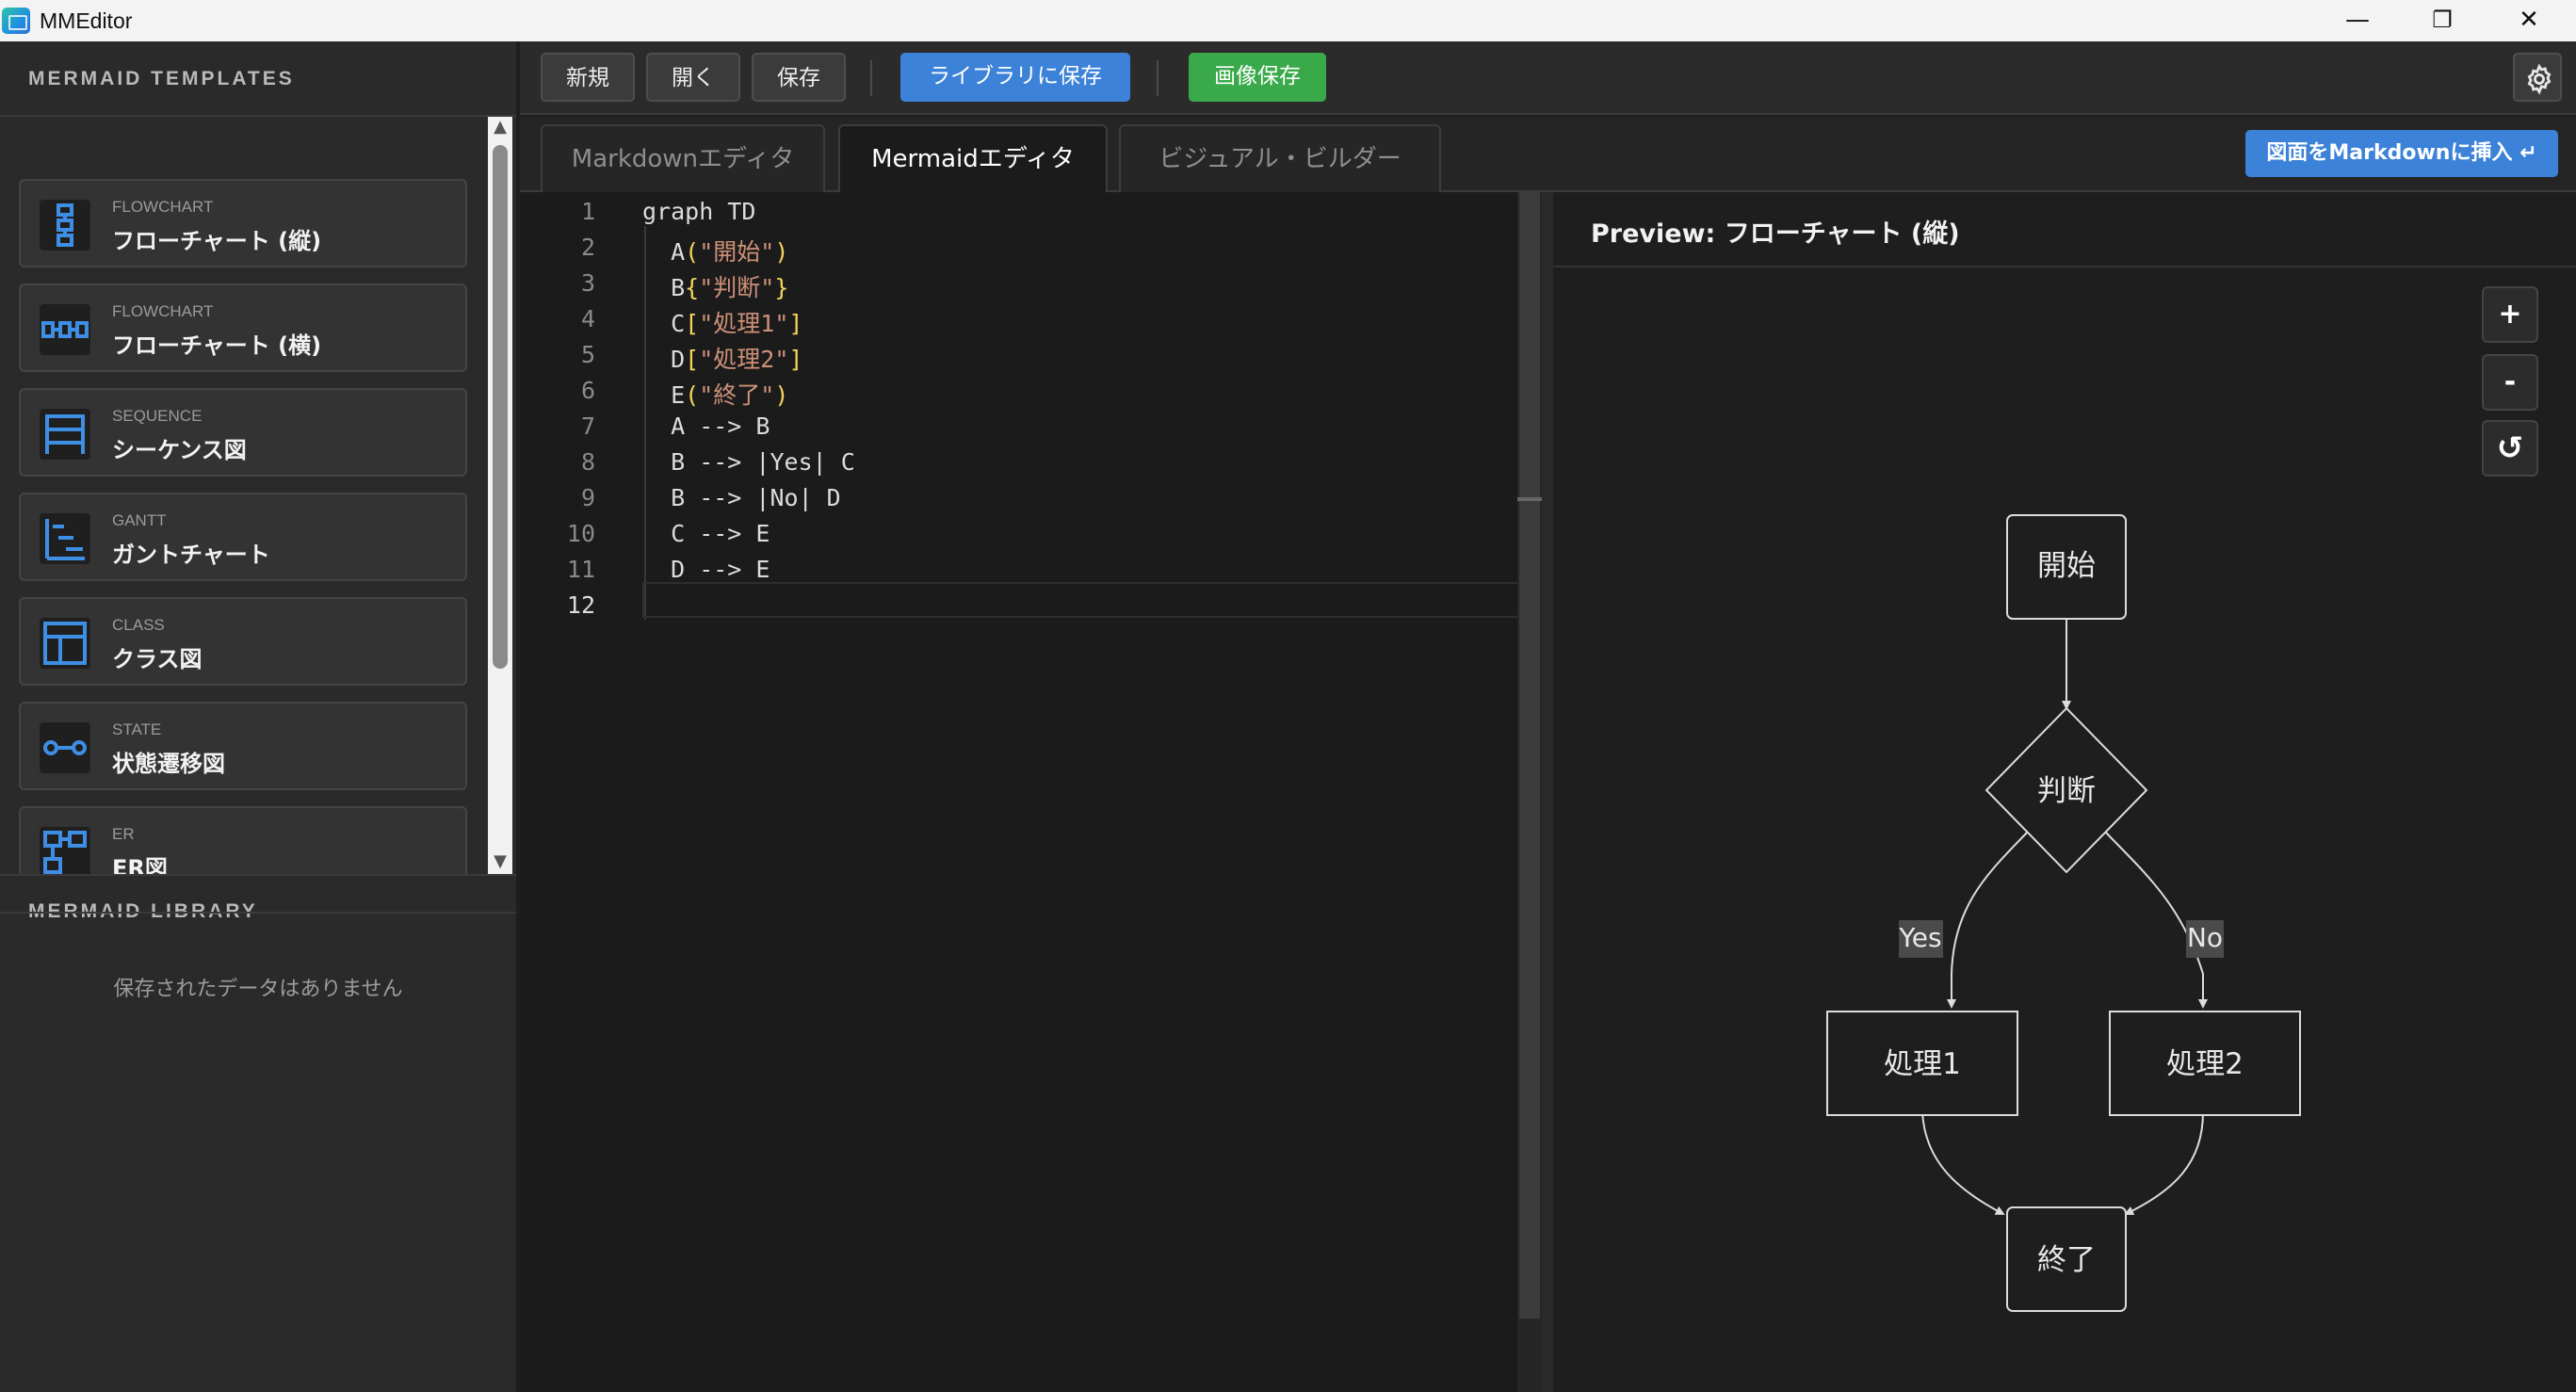  What do you see at coordinates (137, 729) in the screenshot?
I see `template-category: STATE` at bounding box center [137, 729].